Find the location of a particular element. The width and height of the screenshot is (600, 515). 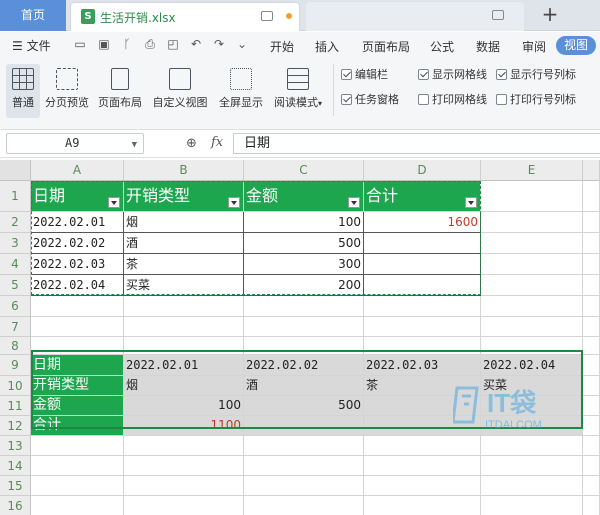

table1-cell: 300 is located at coordinates (304, 264).